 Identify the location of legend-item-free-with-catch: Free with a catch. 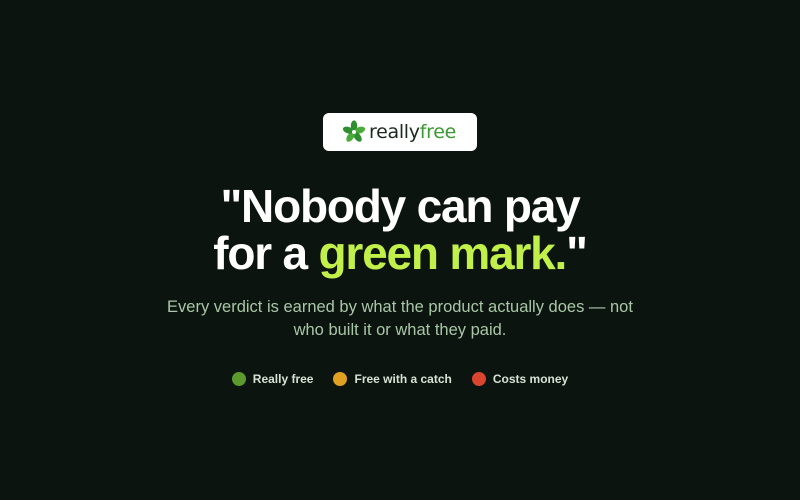
(392, 379).